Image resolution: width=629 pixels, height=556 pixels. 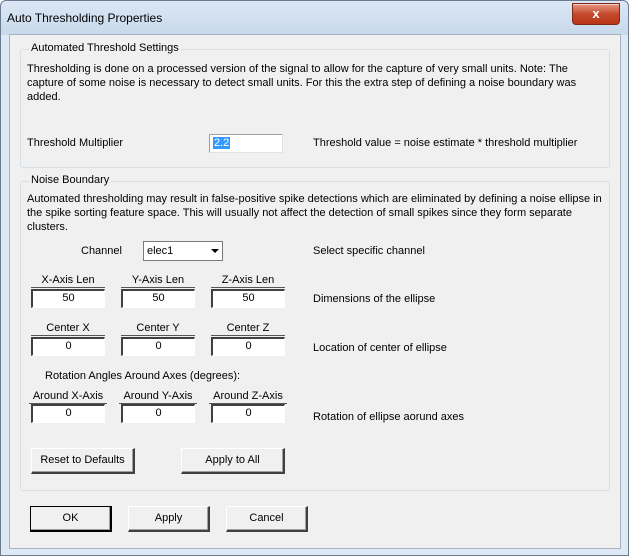 What do you see at coordinates (246, 143) in the screenshot?
I see `threshold-multiplier-input: 2.2` at bounding box center [246, 143].